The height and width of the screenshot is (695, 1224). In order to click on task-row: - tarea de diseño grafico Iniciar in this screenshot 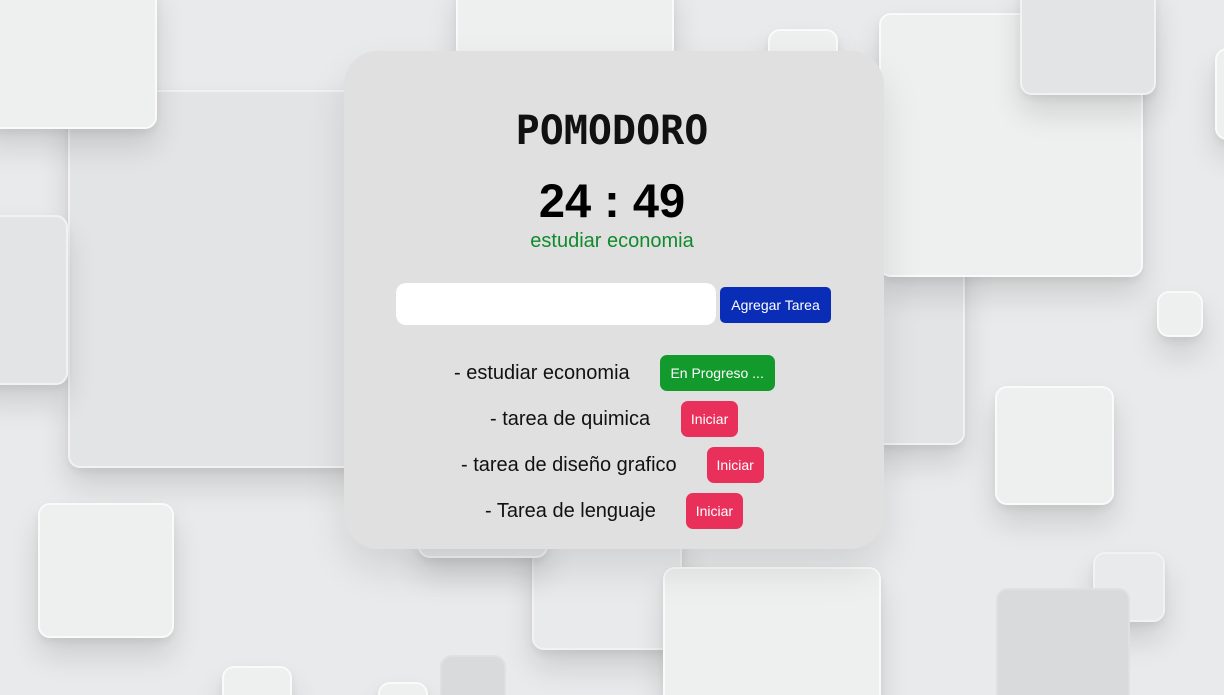, I will do `click(612, 465)`.